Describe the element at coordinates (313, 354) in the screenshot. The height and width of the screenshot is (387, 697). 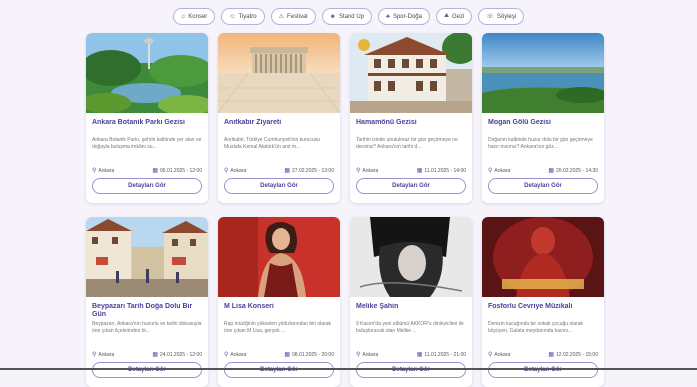
I see `event-date: 08.01.2025 - 20:00` at that location.